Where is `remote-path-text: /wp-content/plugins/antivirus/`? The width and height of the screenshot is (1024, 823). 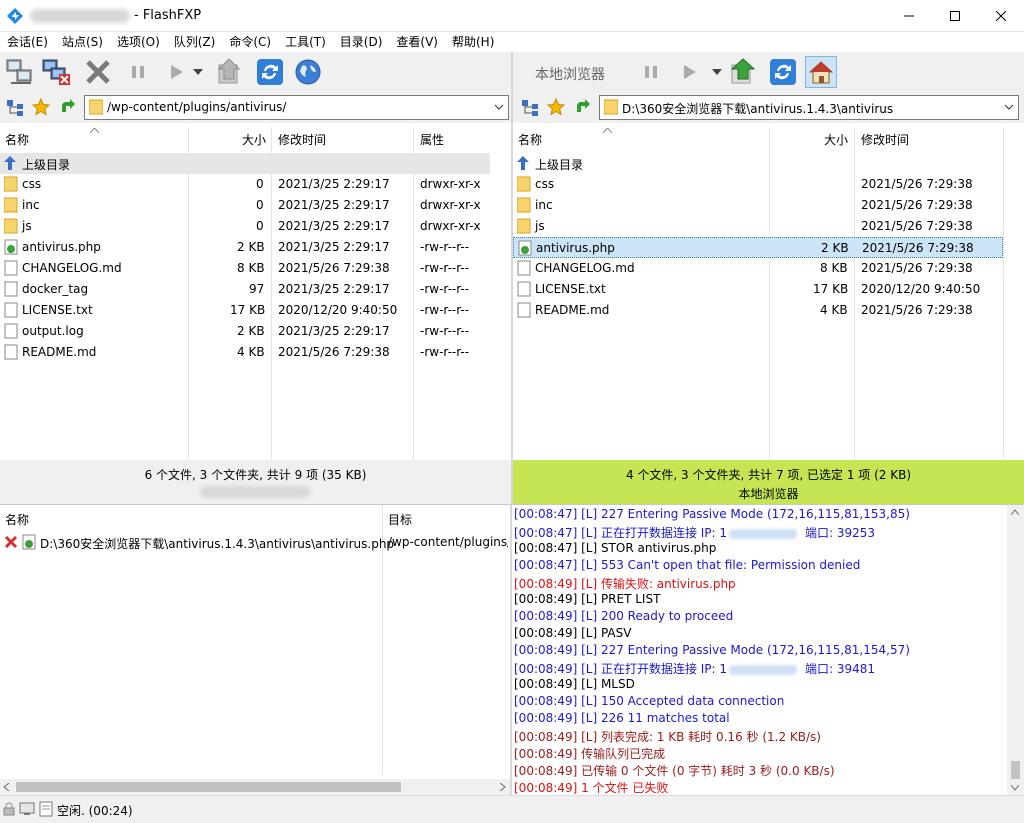
remote-path-text: /wp-content/plugins/antivirus/ is located at coordinates (197, 107).